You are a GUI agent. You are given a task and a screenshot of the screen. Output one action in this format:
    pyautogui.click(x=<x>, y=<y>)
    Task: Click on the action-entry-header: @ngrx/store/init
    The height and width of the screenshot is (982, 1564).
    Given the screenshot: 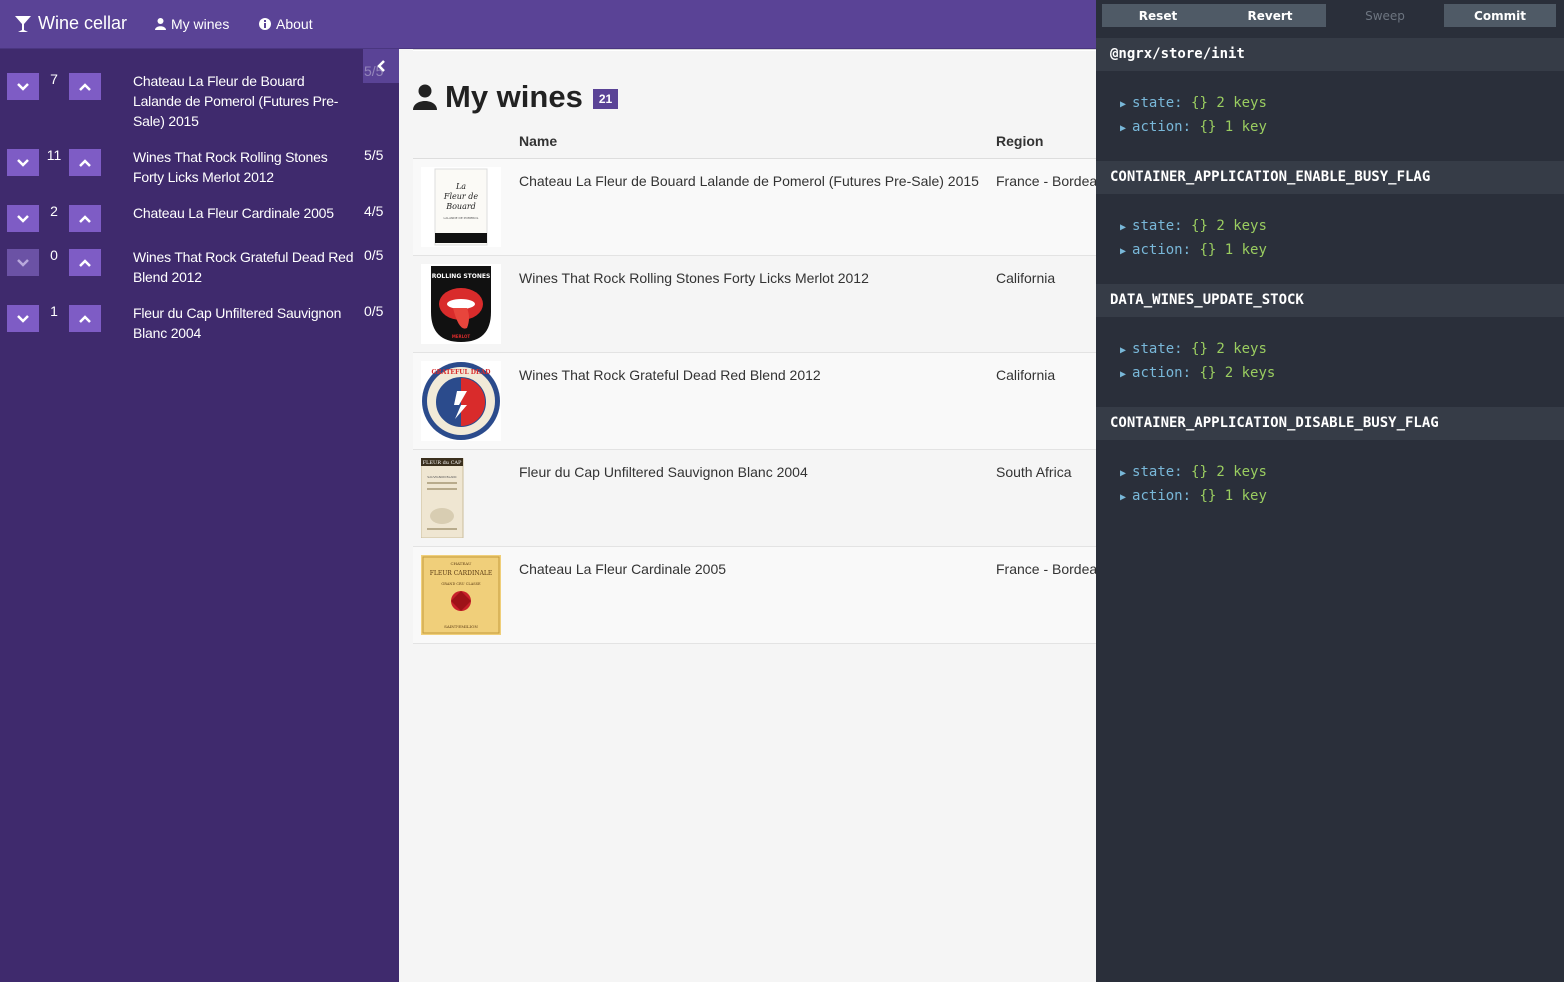 What is the action you would take?
    pyautogui.click(x=1330, y=54)
    